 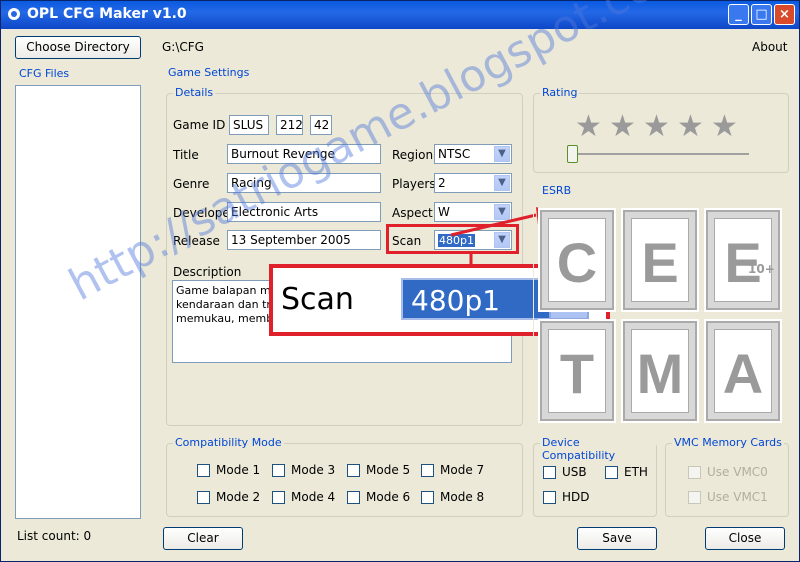 I want to click on about-link: About, so click(x=769, y=47).